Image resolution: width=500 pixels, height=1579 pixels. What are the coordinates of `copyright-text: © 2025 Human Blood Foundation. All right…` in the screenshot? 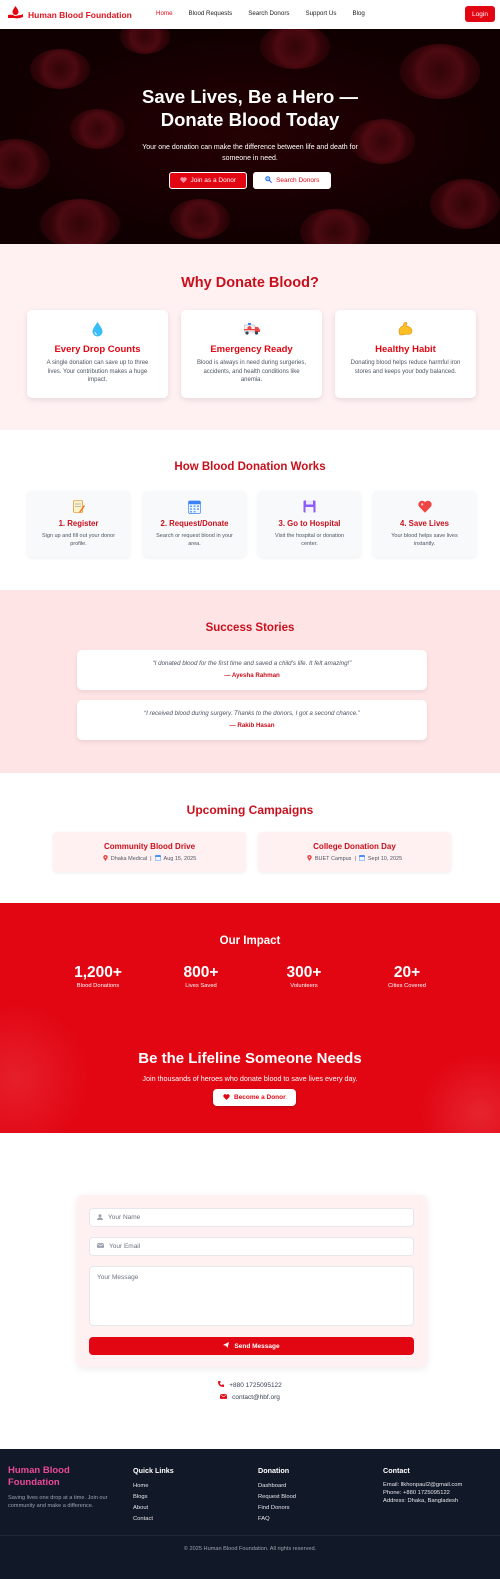 It's located at (250, 1549).